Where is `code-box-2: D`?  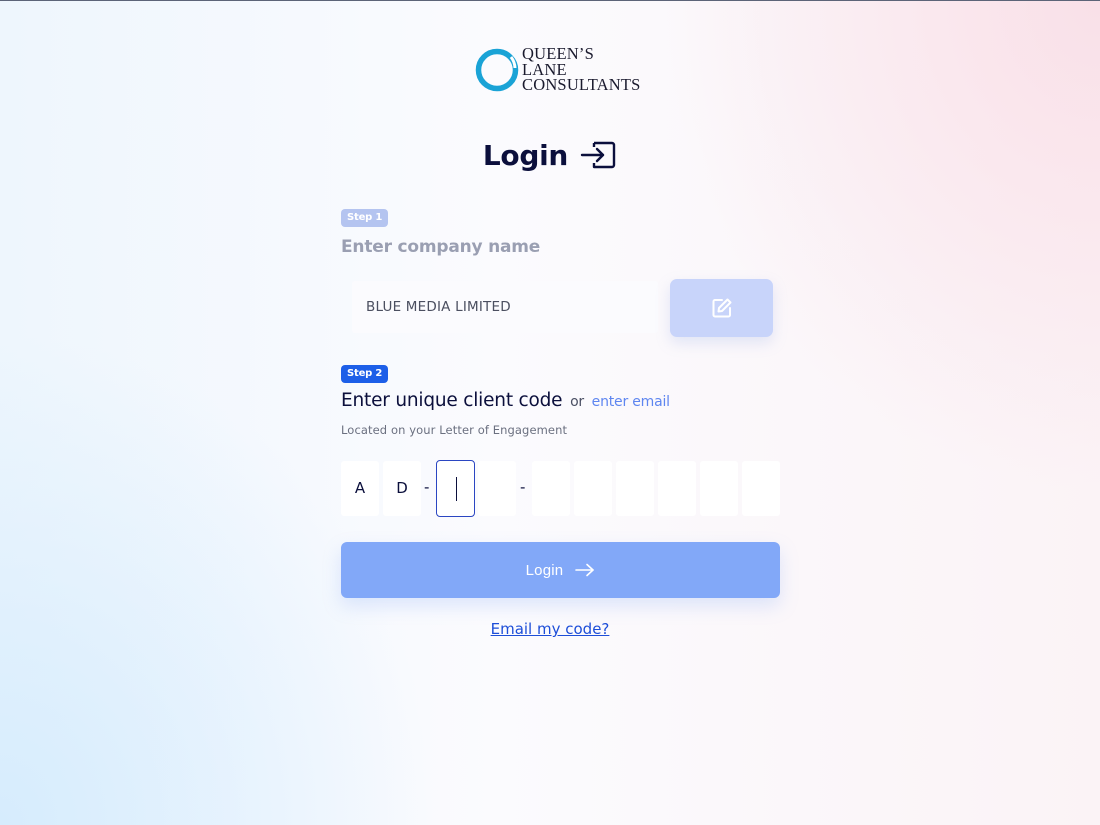
code-box-2: D is located at coordinates (402, 488).